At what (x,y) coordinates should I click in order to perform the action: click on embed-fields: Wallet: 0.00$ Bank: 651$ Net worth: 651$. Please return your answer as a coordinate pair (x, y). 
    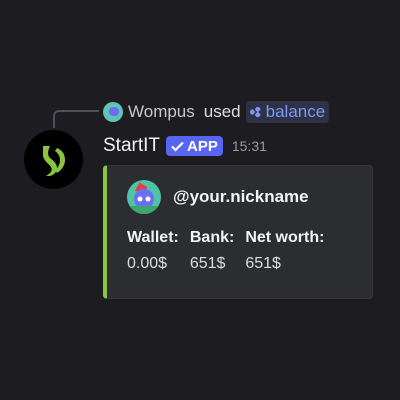
    Looking at the image, I should click on (231, 251).